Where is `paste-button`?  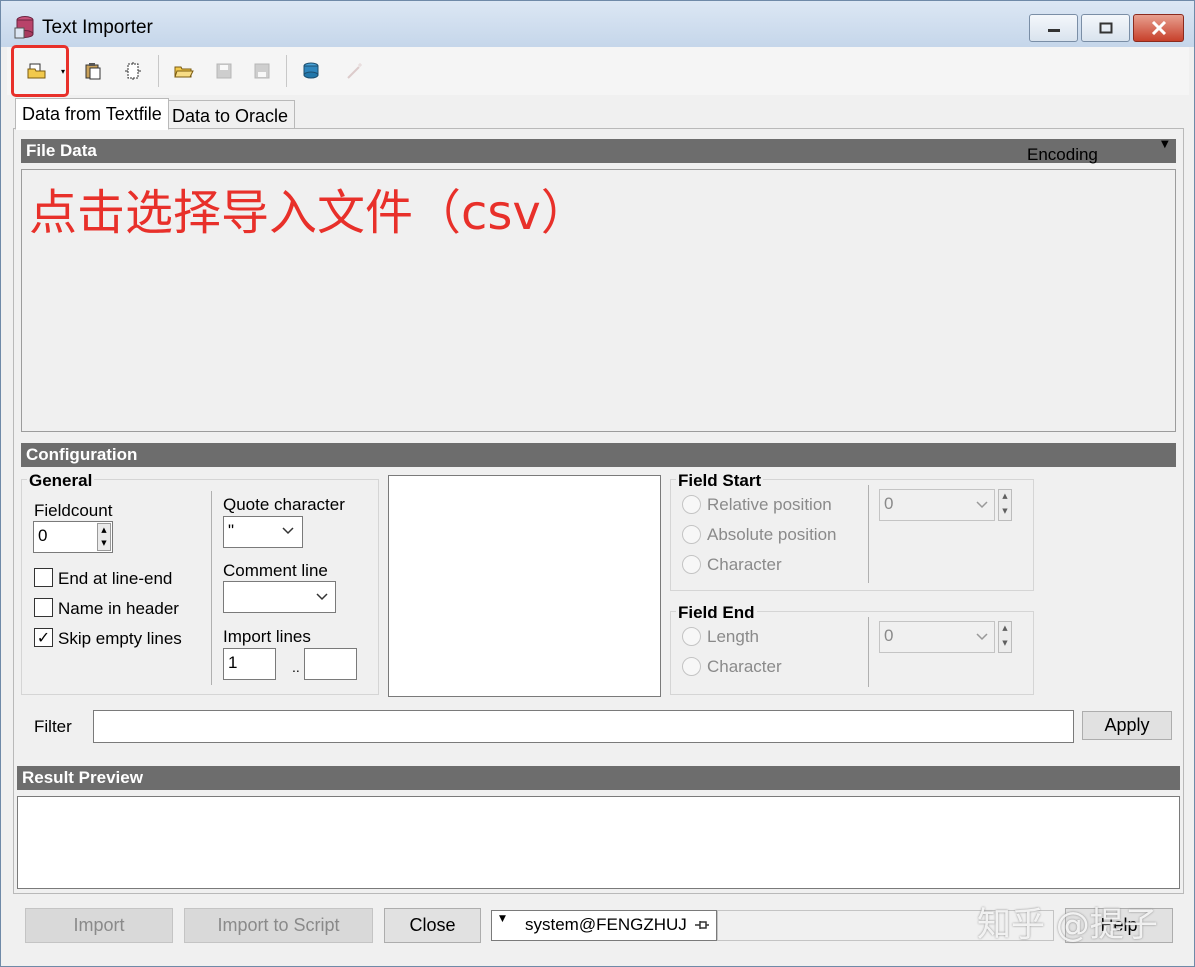
paste-button is located at coordinates (93, 71).